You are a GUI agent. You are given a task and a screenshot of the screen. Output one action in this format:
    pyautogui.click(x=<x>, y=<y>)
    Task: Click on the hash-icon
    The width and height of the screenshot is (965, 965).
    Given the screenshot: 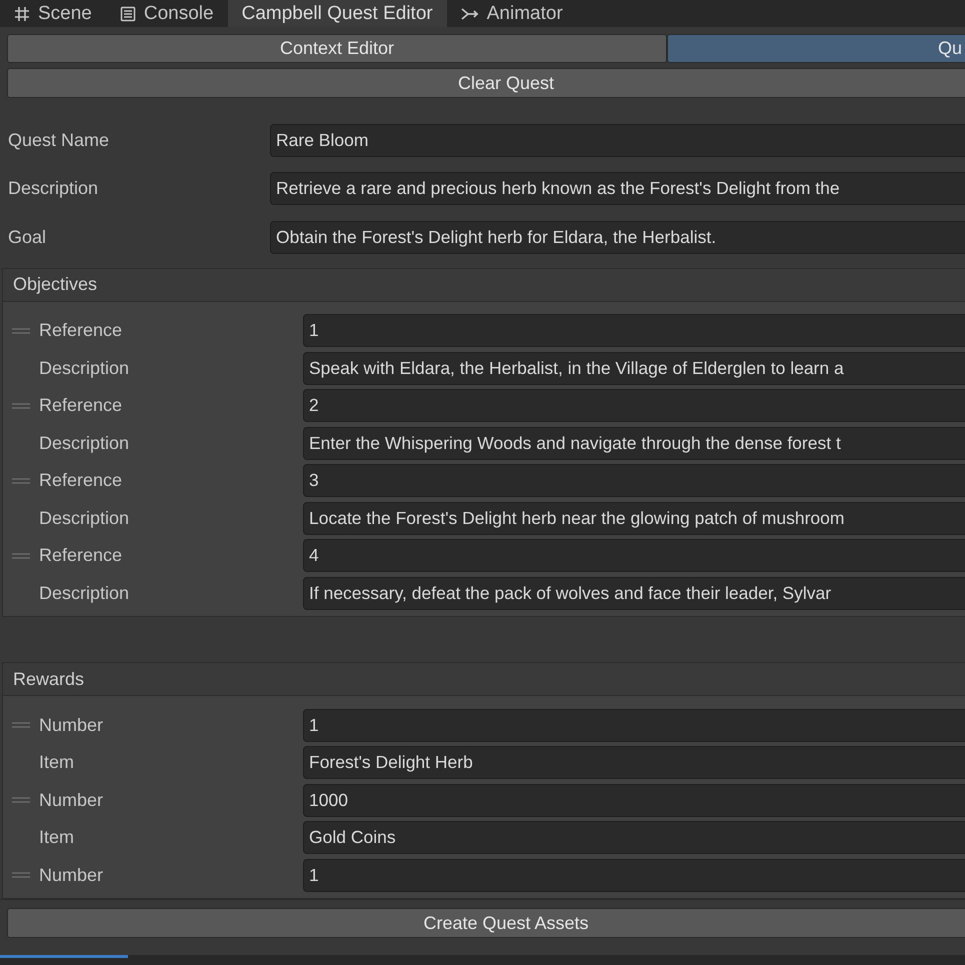 What is the action you would take?
    pyautogui.click(x=22, y=14)
    